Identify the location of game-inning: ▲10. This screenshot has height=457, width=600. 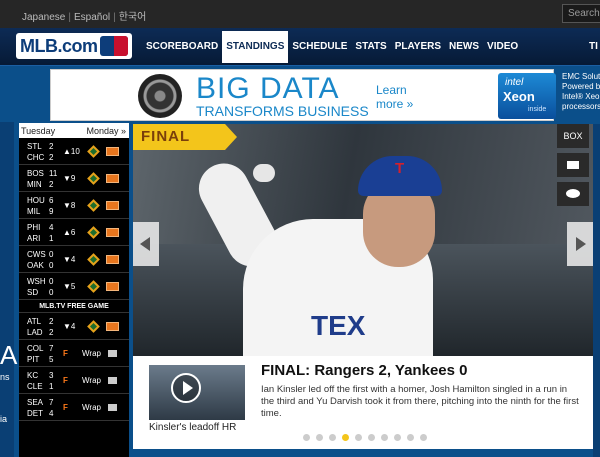
(71, 151).